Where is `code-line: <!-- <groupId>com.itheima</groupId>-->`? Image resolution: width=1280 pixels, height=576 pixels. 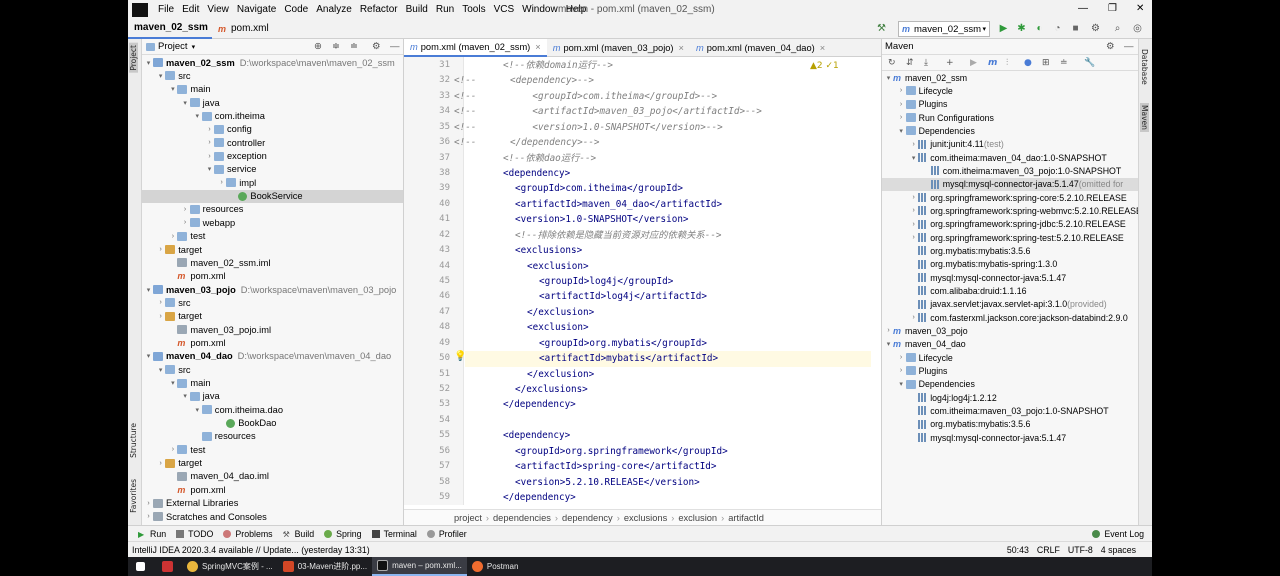 code-line: <!-- <groupId>com.itheima</groupId>--> is located at coordinates (585, 96).